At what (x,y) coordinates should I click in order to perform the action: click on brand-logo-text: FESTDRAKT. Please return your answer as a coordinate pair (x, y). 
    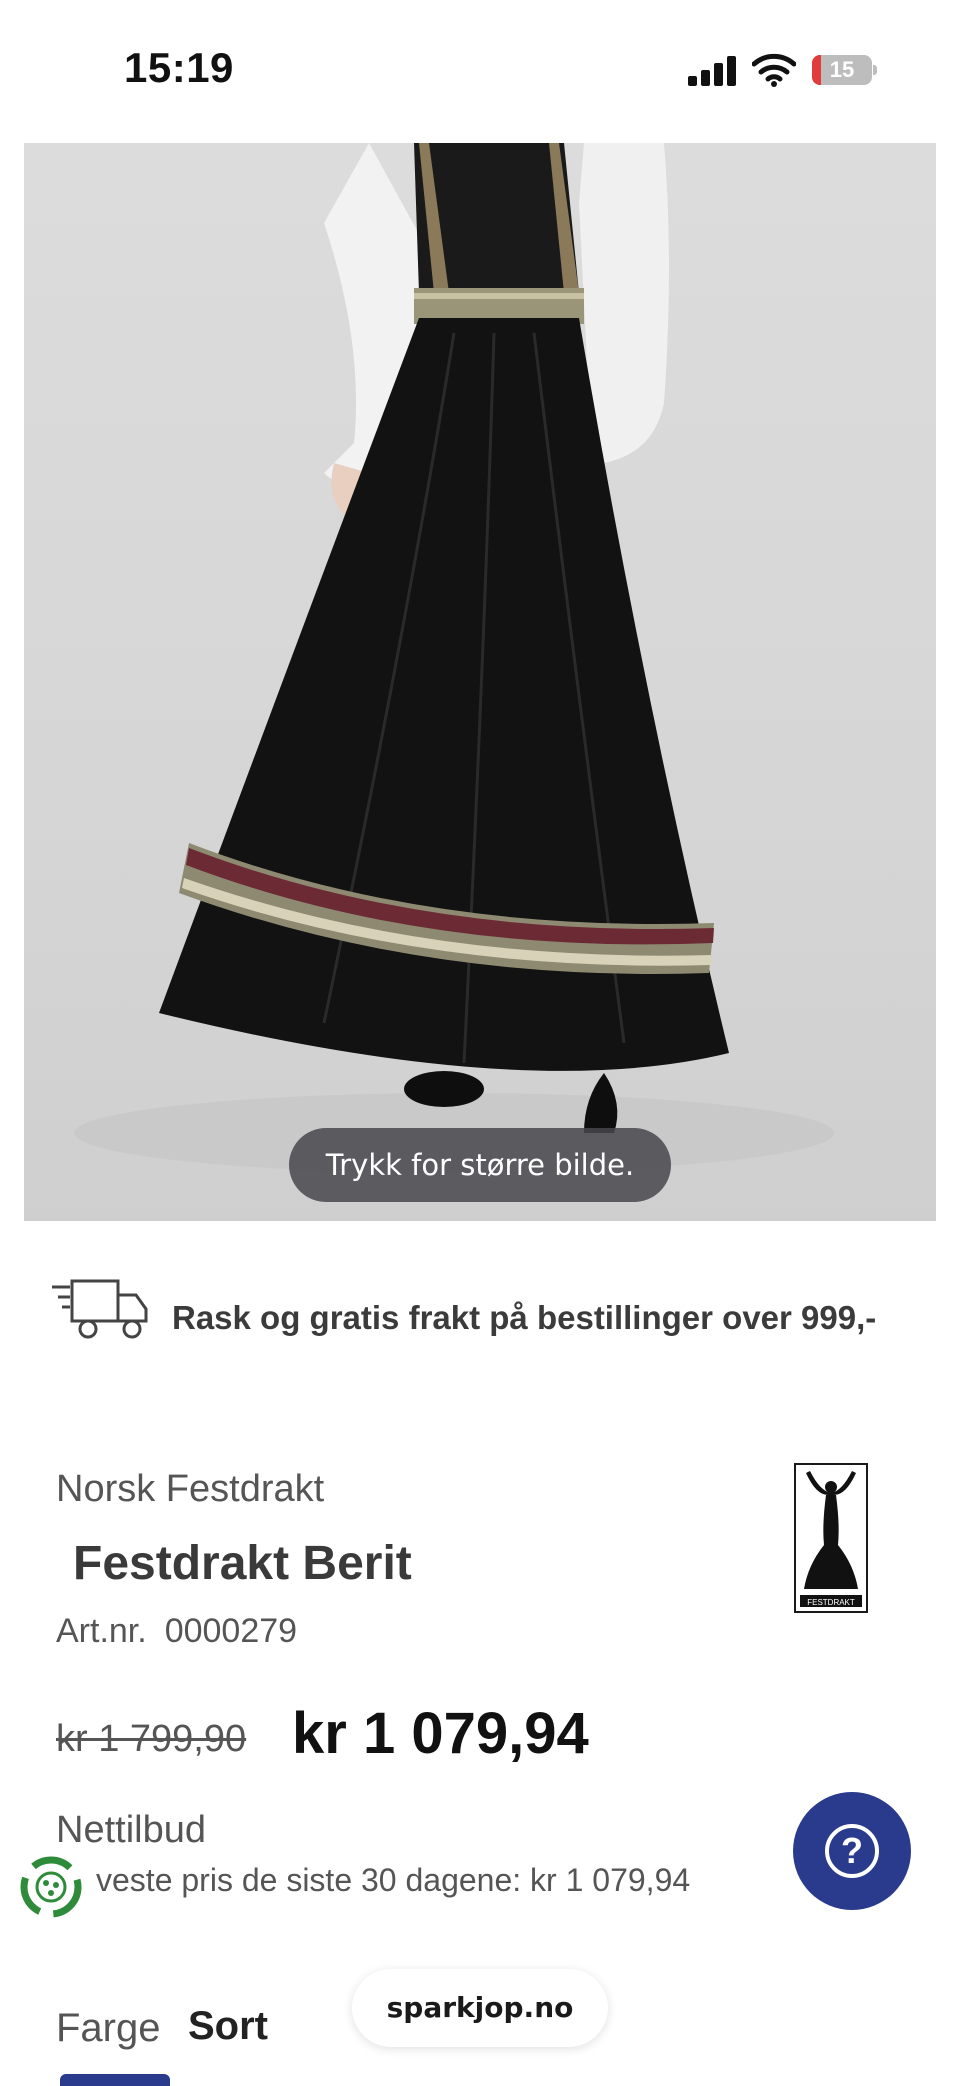
    Looking at the image, I should click on (831, 1602).